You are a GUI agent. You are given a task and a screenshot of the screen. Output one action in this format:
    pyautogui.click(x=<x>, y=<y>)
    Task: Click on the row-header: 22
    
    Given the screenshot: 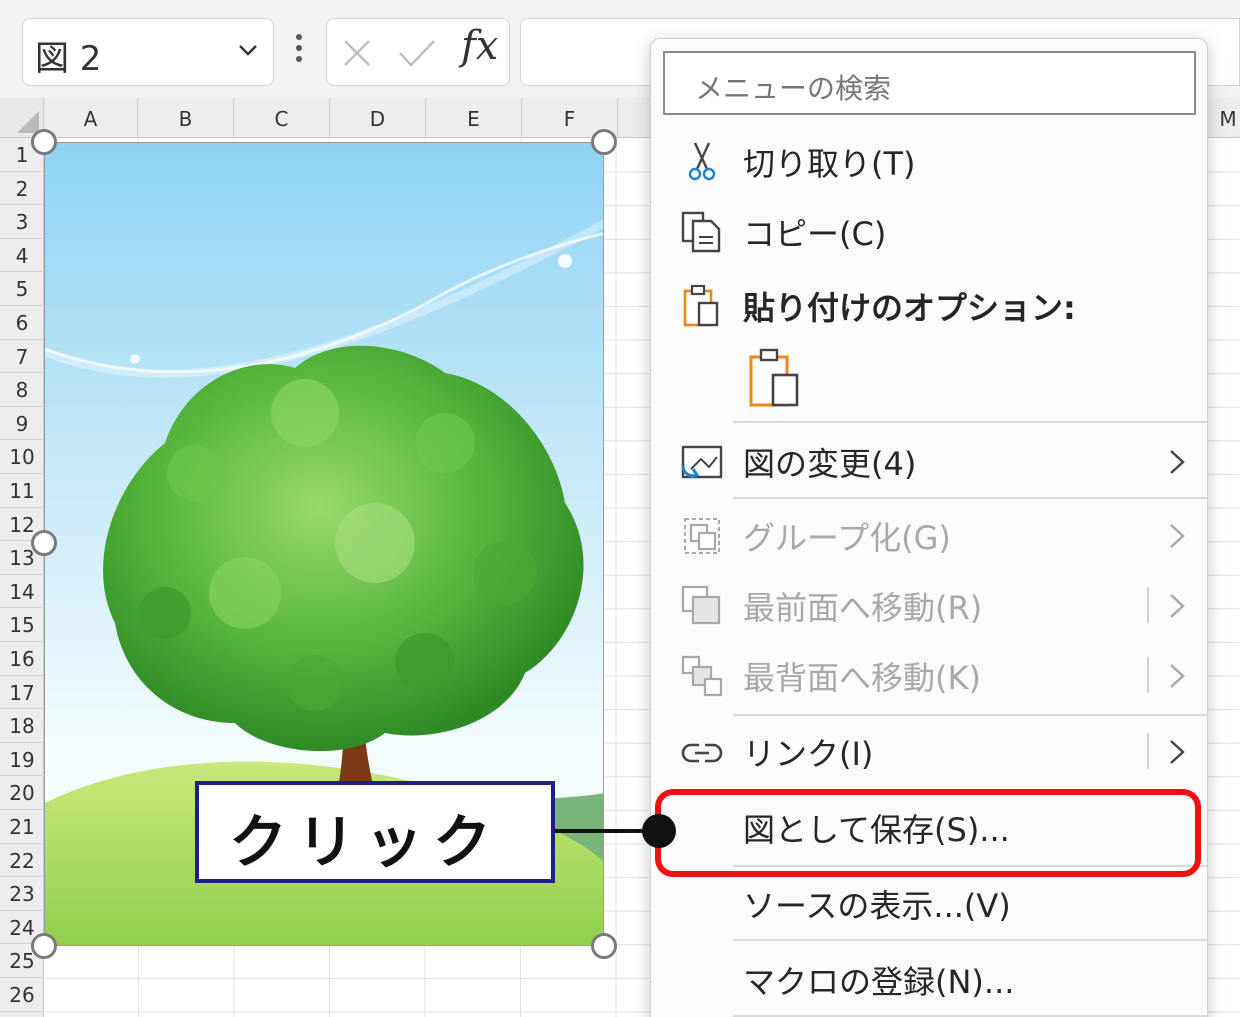 What is the action you would take?
    pyautogui.click(x=22, y=861)
    